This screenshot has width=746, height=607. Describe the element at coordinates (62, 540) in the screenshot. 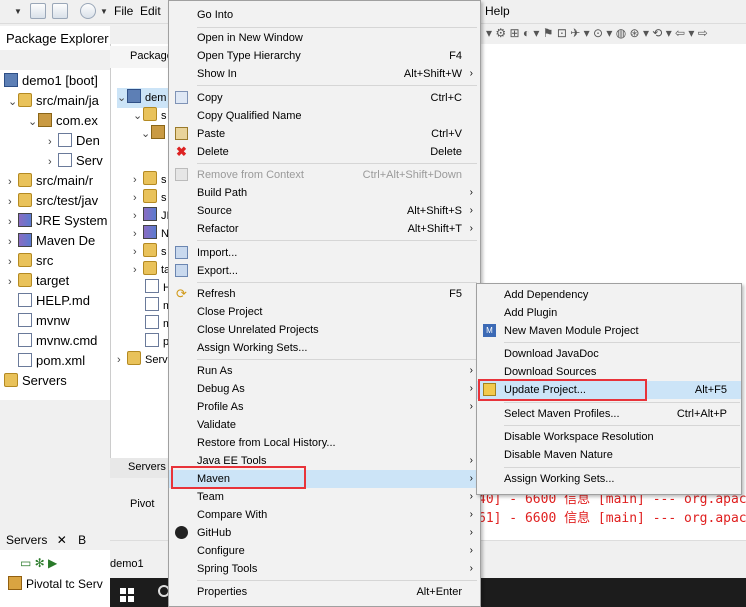

I see `close-icon: ✕` at that location.